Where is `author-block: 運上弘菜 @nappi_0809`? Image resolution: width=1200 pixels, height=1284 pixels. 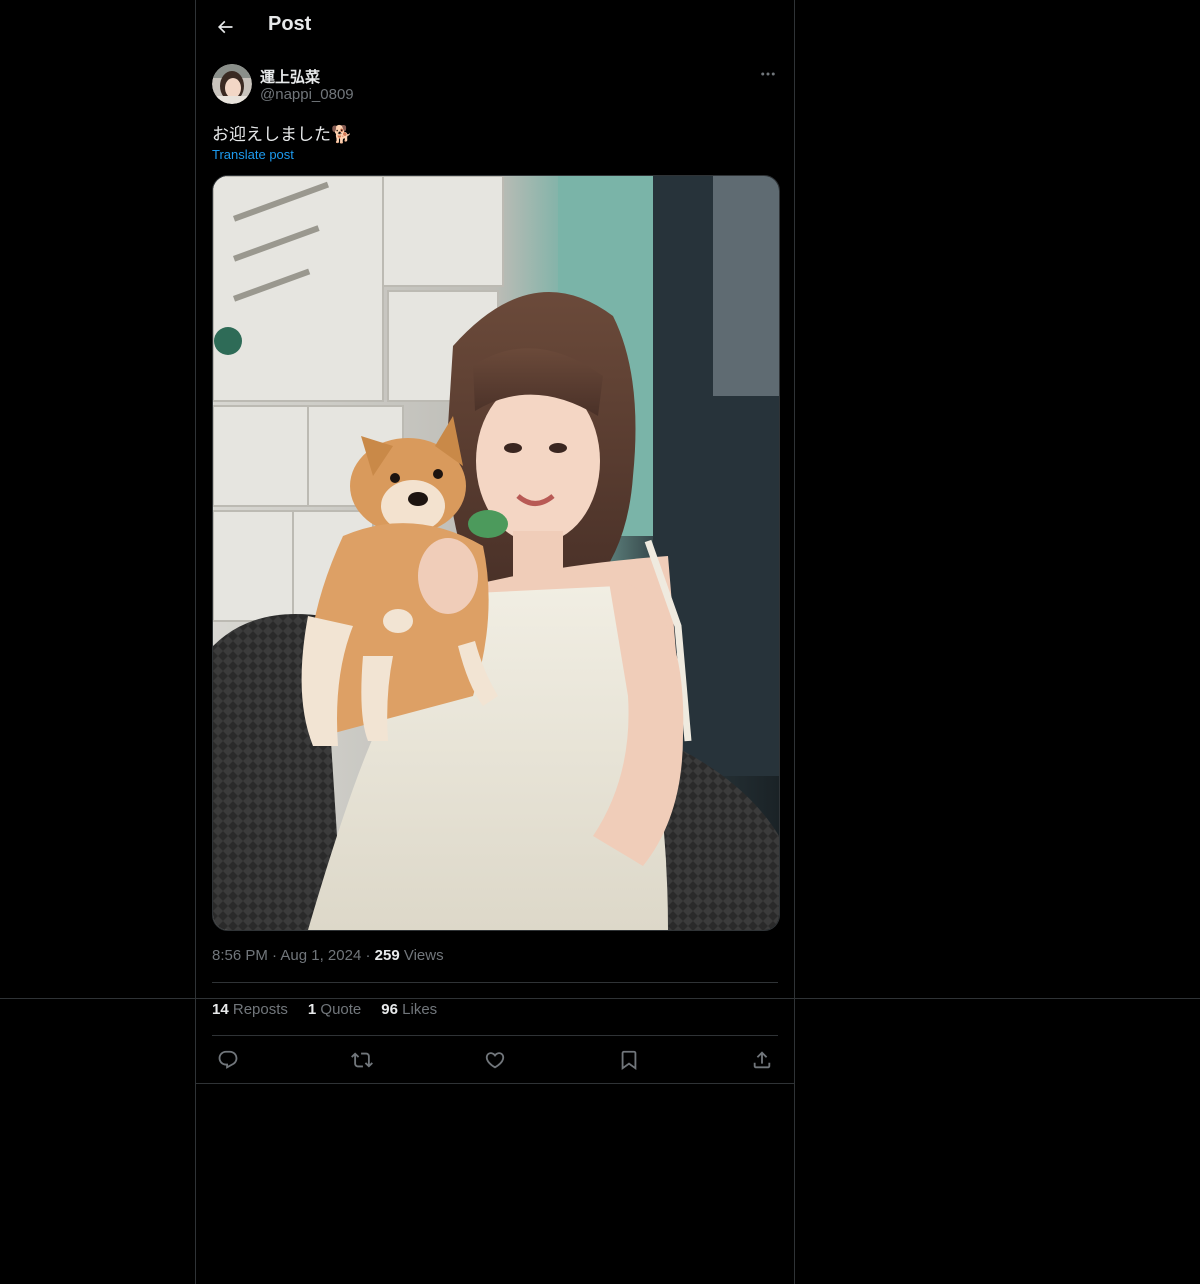 author-block: 運上弘菜 @nappi_0809 is located at coordinates (495, 86).